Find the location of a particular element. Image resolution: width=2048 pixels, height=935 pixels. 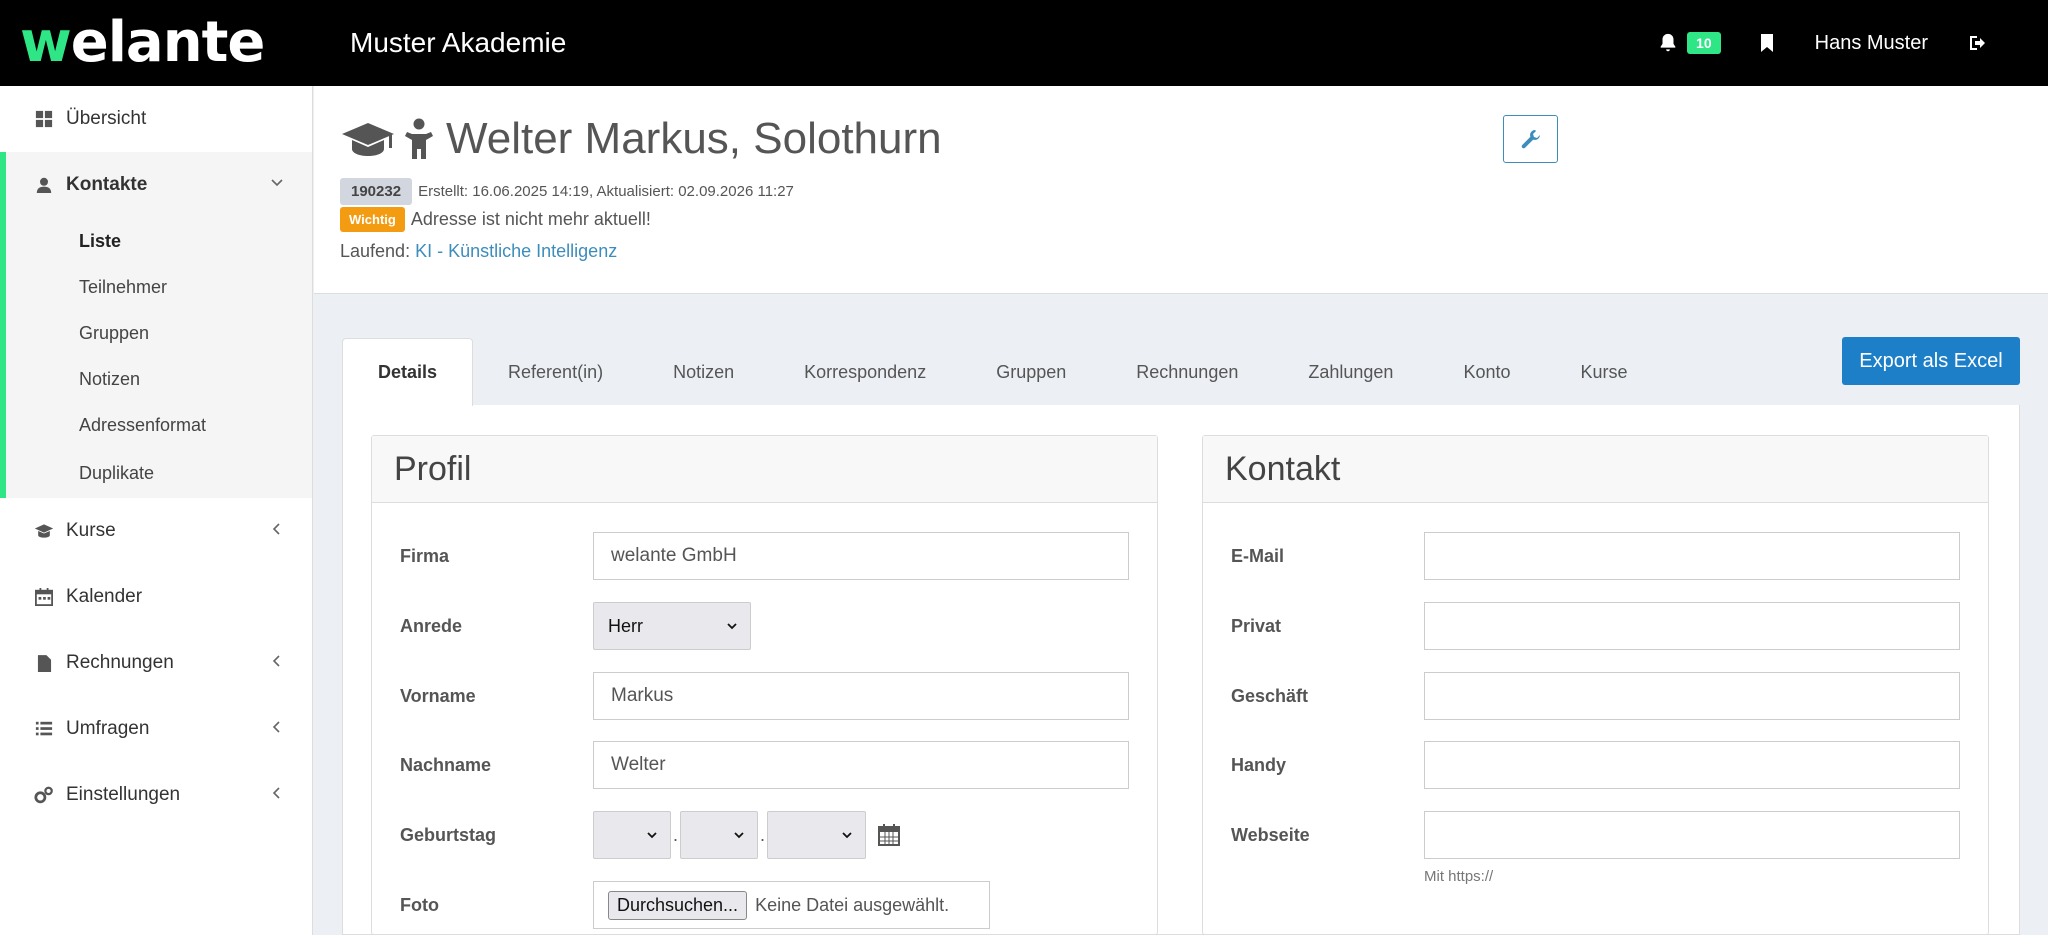

sidebar-item-label: Rechnungen is located at coordinates (120, 662).